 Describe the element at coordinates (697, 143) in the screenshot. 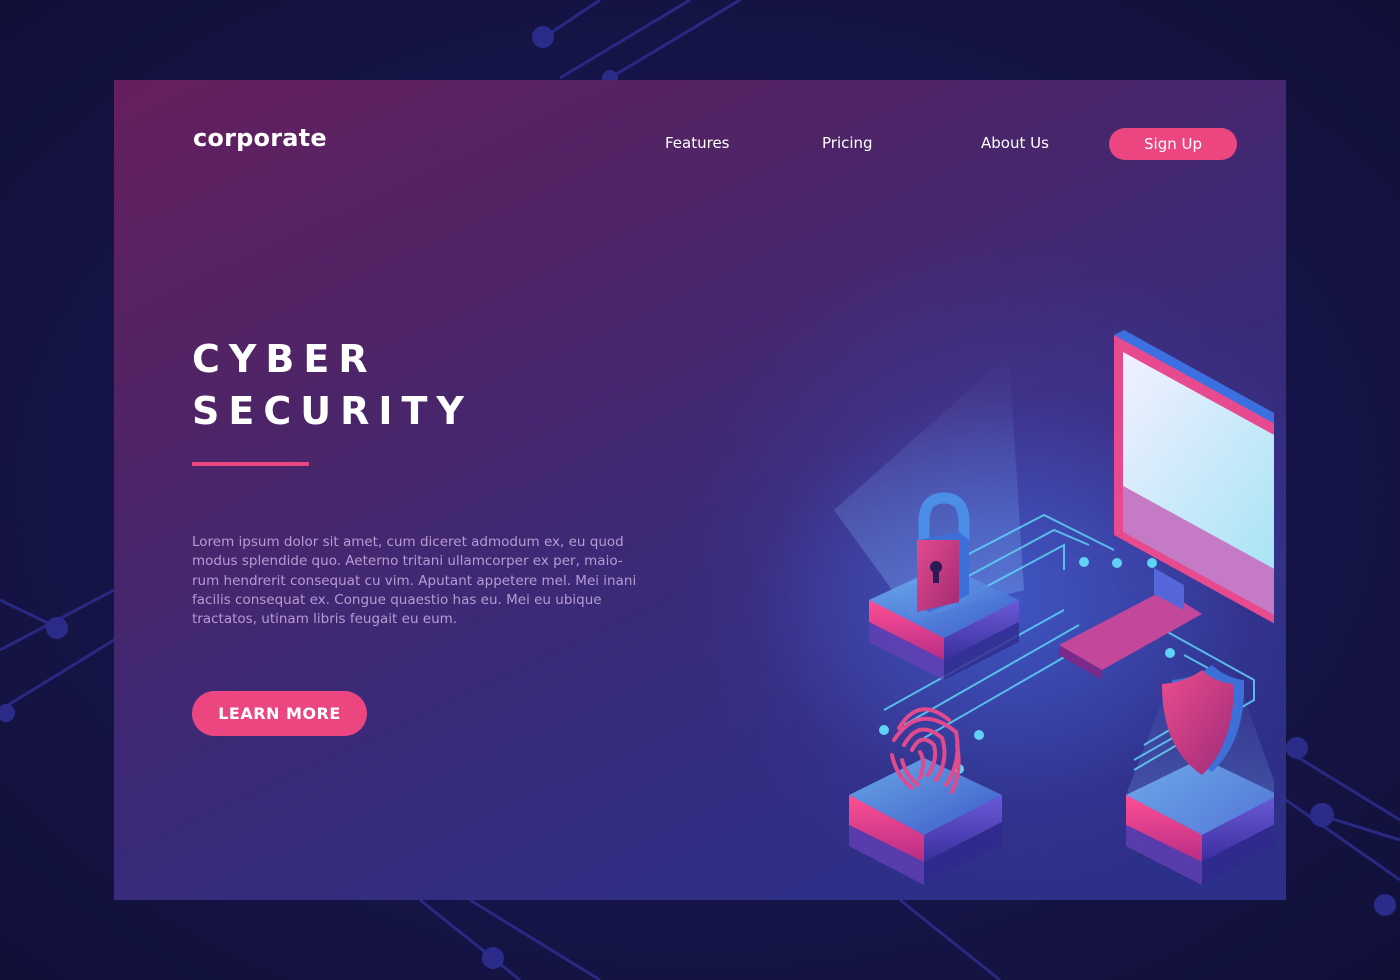

I see `nav-link-features: Features` at that location.